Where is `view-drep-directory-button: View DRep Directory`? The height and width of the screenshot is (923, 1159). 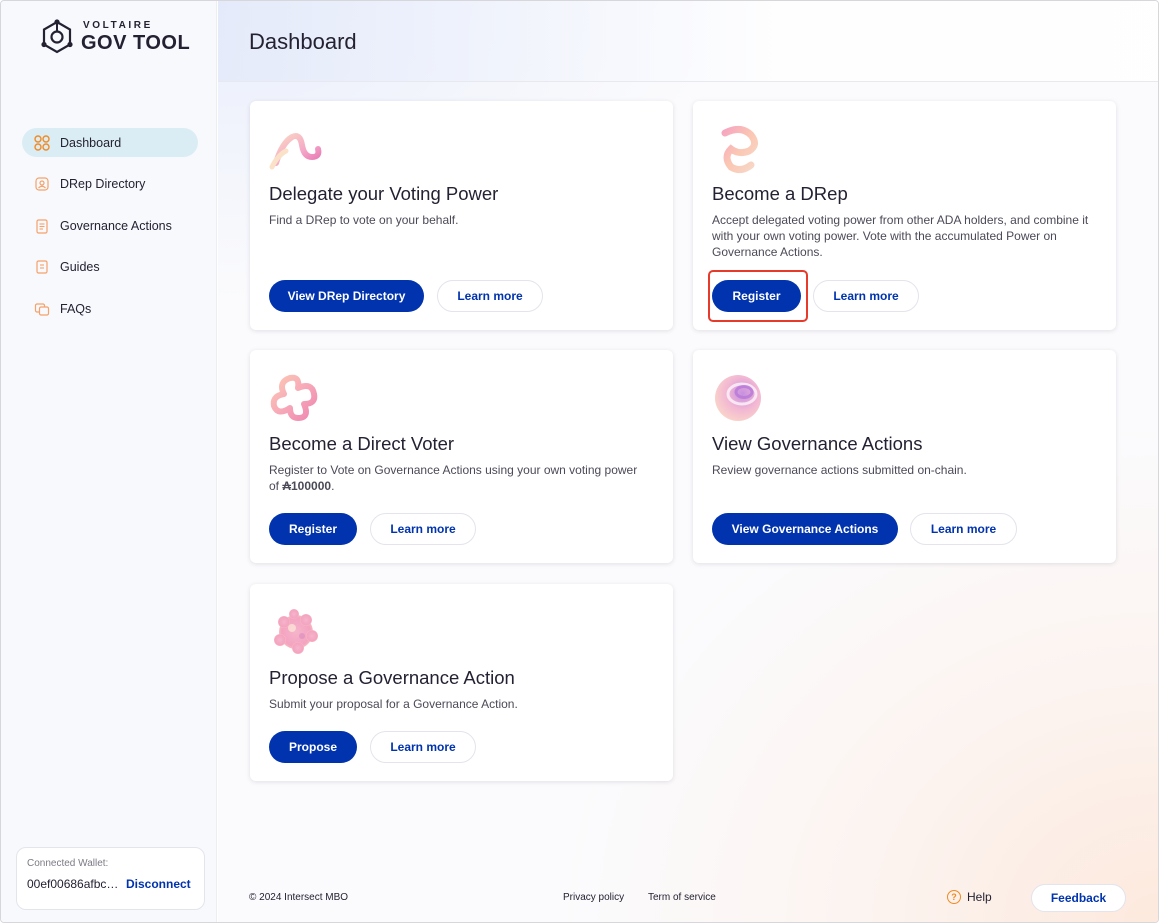 view-drep-directory-button: View DRep Directory is located at coordinates (346, 296).